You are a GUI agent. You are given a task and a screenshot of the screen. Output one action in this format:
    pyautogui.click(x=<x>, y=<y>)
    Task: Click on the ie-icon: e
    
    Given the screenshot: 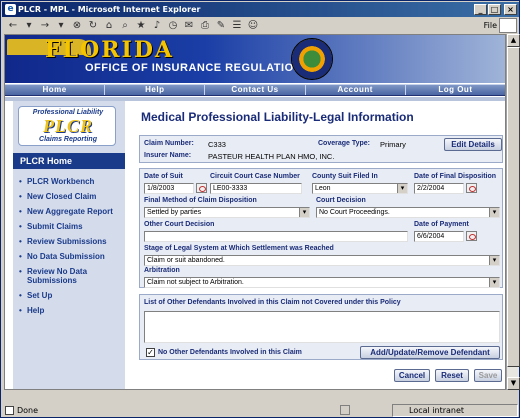 What is the action you would take?
    pyautogui.click(x=10, y=9)
    